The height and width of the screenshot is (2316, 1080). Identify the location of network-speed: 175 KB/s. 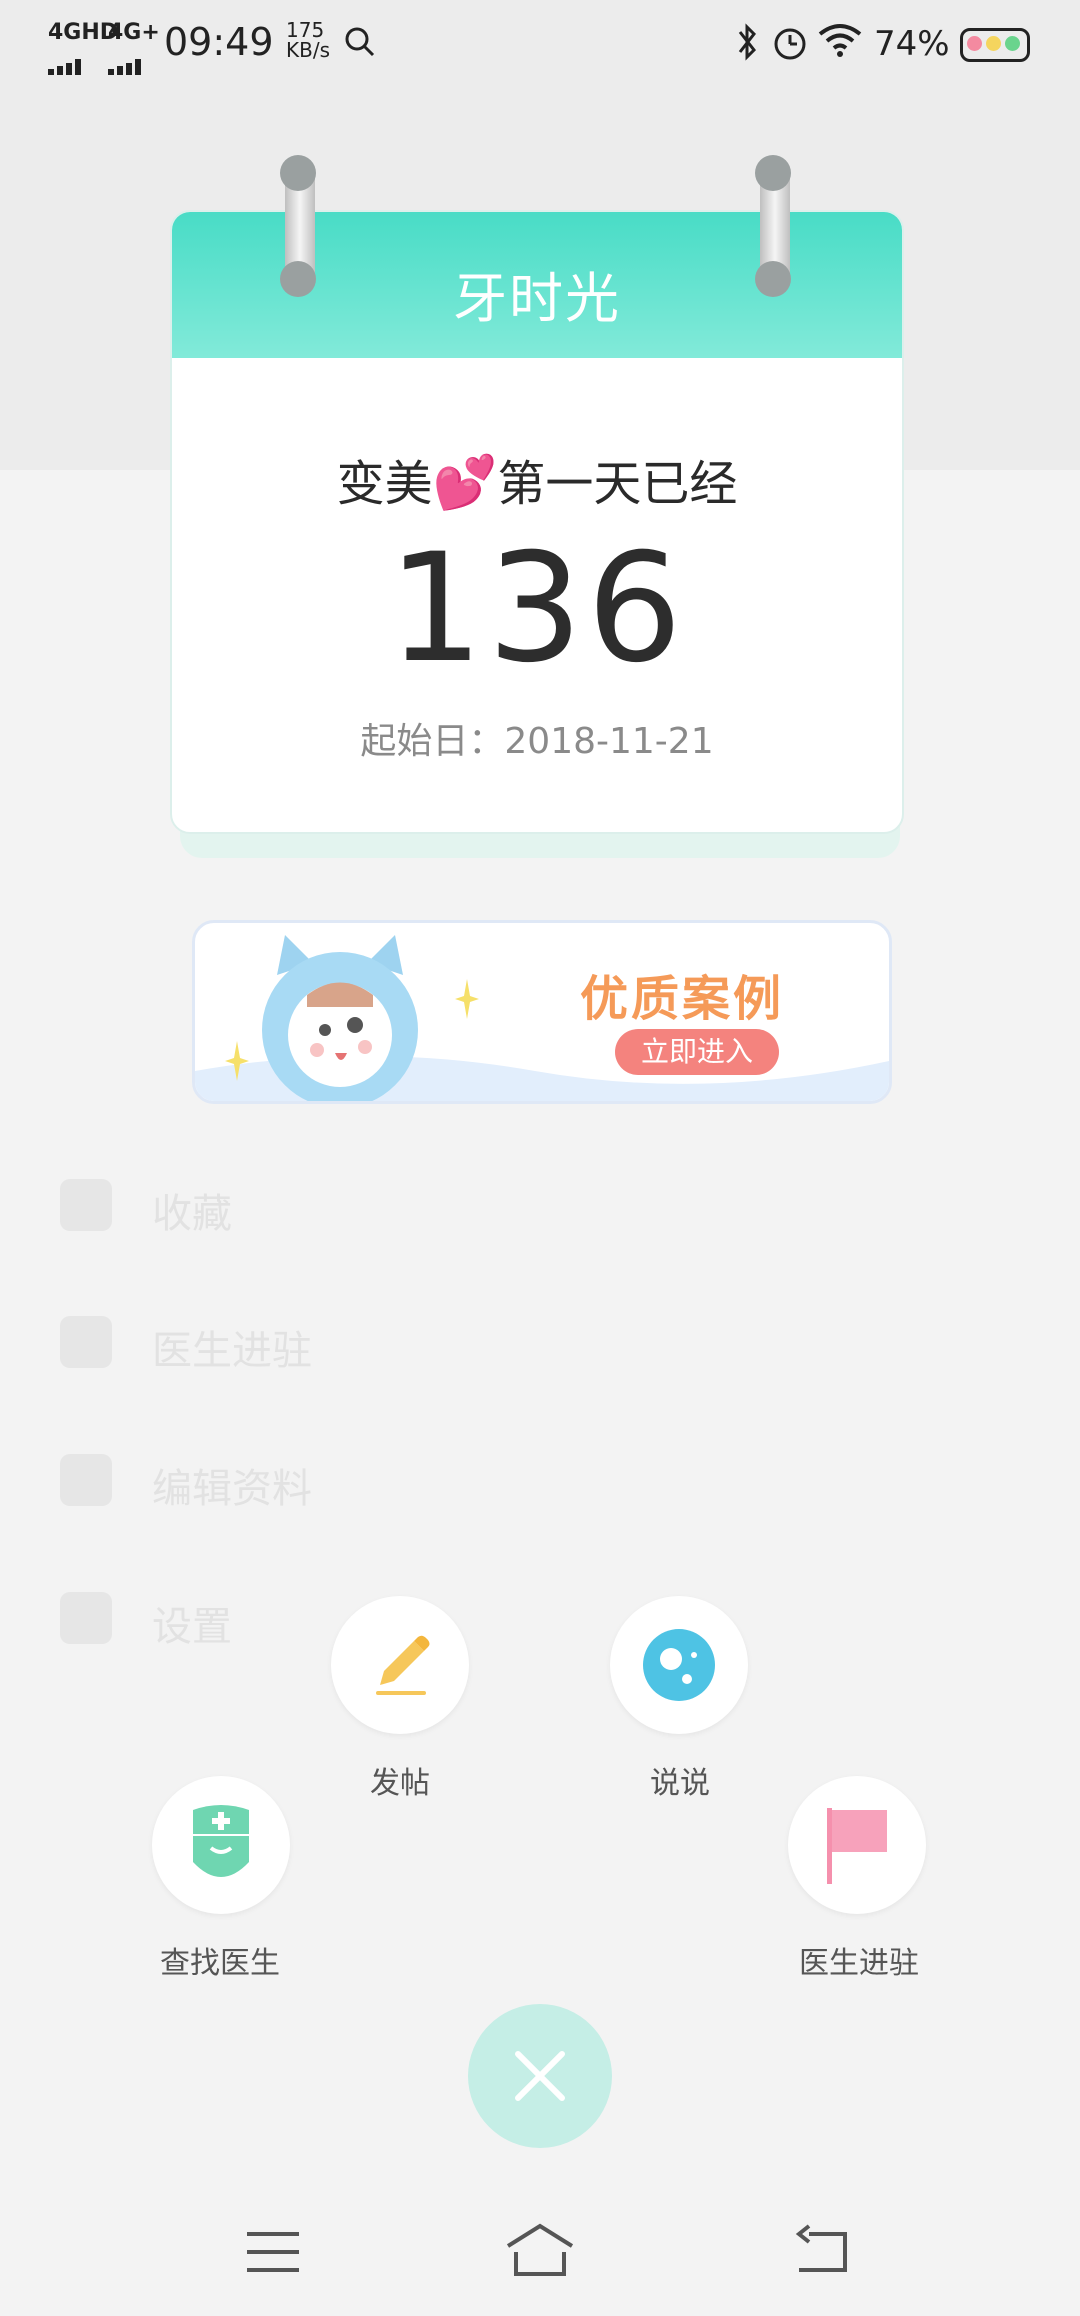
(308, 40).